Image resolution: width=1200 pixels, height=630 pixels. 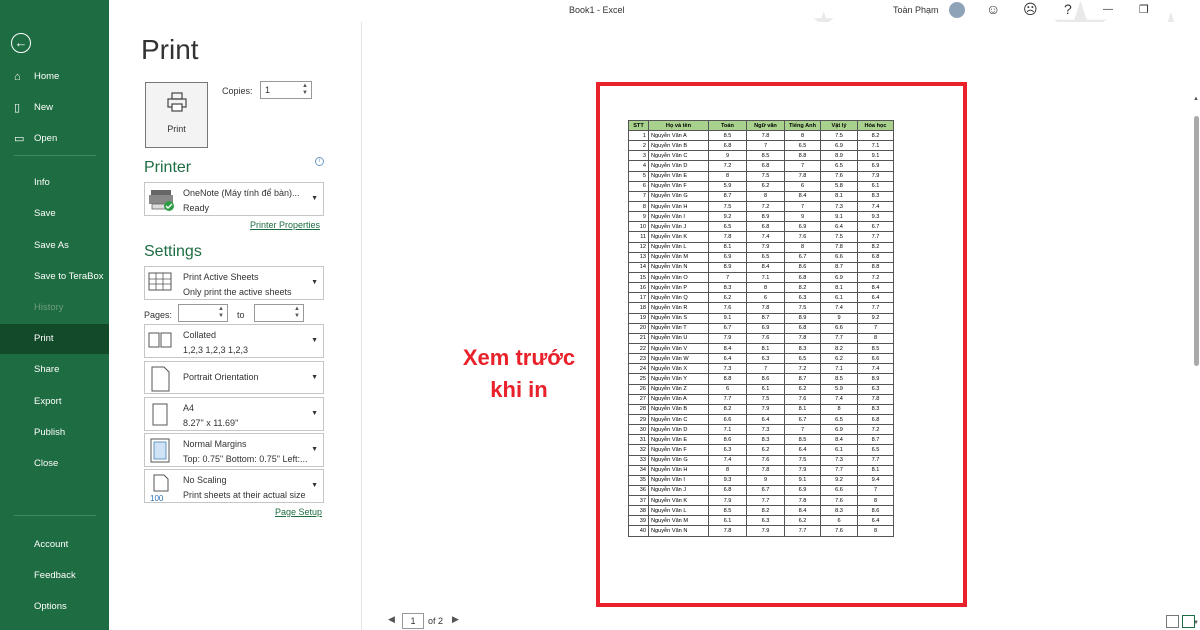 What do you see at coordinates (1196, 241) in the screenshot?
I see `scroll-thumb` at bounding box center [1196, 241].